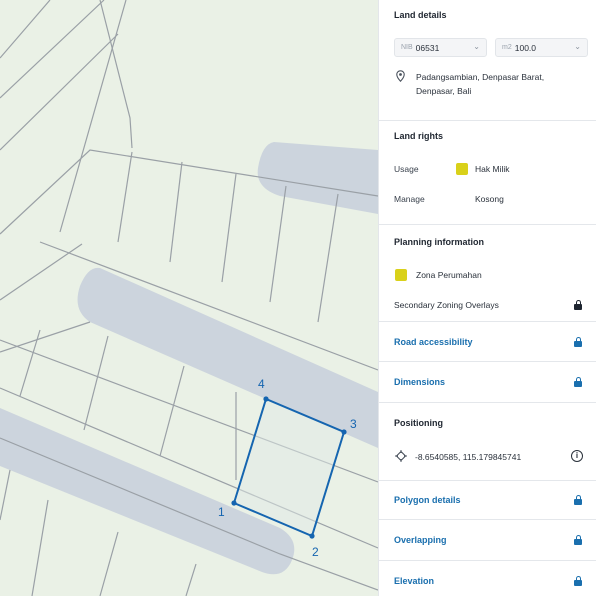 The image size is (596, 596). What do you see at coordinates (317, 178) in the screenshot?
I see `road-band-top-right` at bounding box center [317, 178].